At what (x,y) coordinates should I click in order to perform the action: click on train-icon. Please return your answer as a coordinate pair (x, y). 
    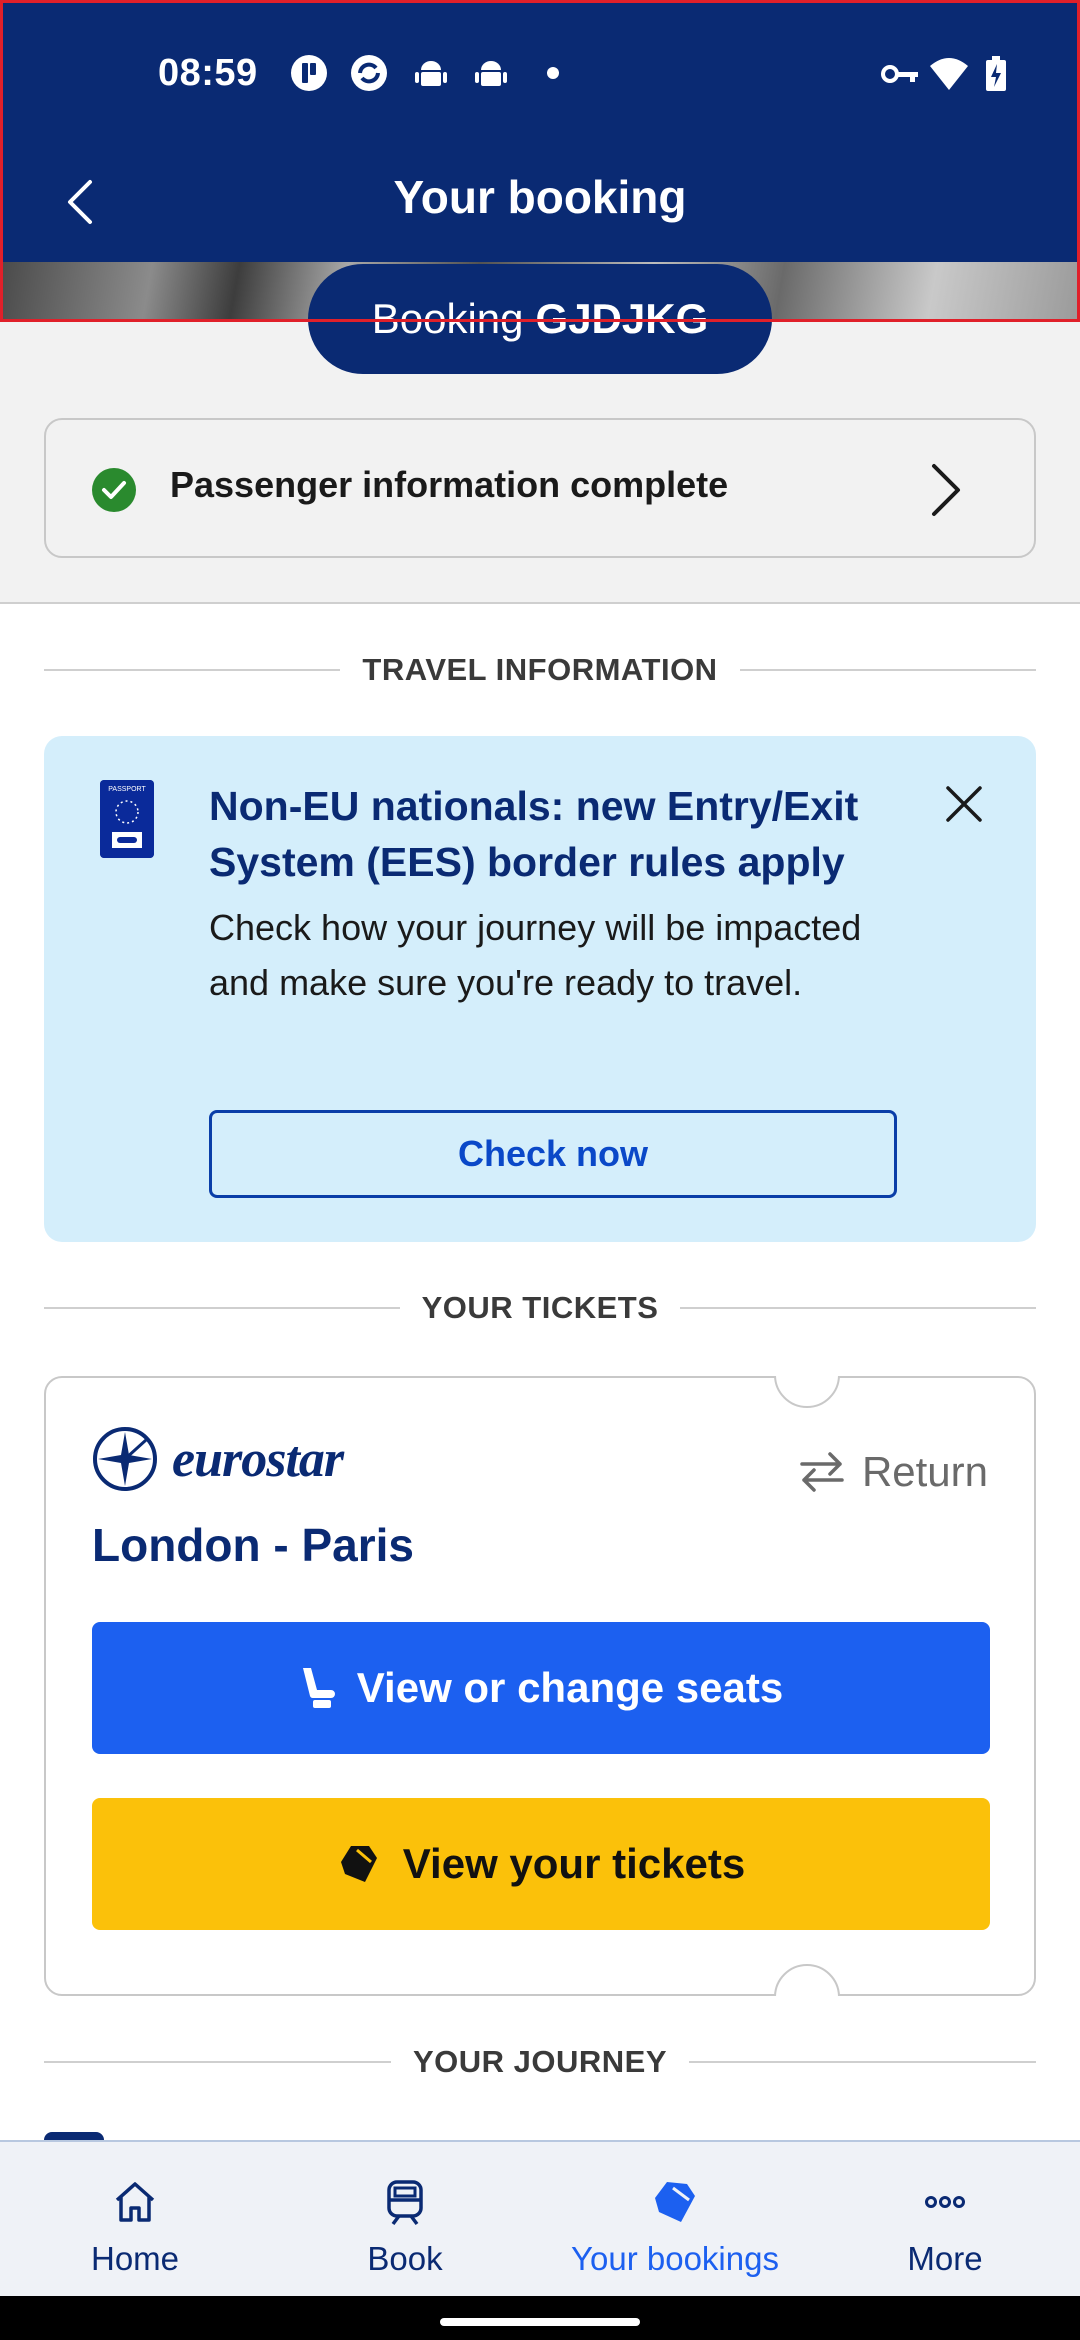
    Looking at the image, I should click on (405, 2203).